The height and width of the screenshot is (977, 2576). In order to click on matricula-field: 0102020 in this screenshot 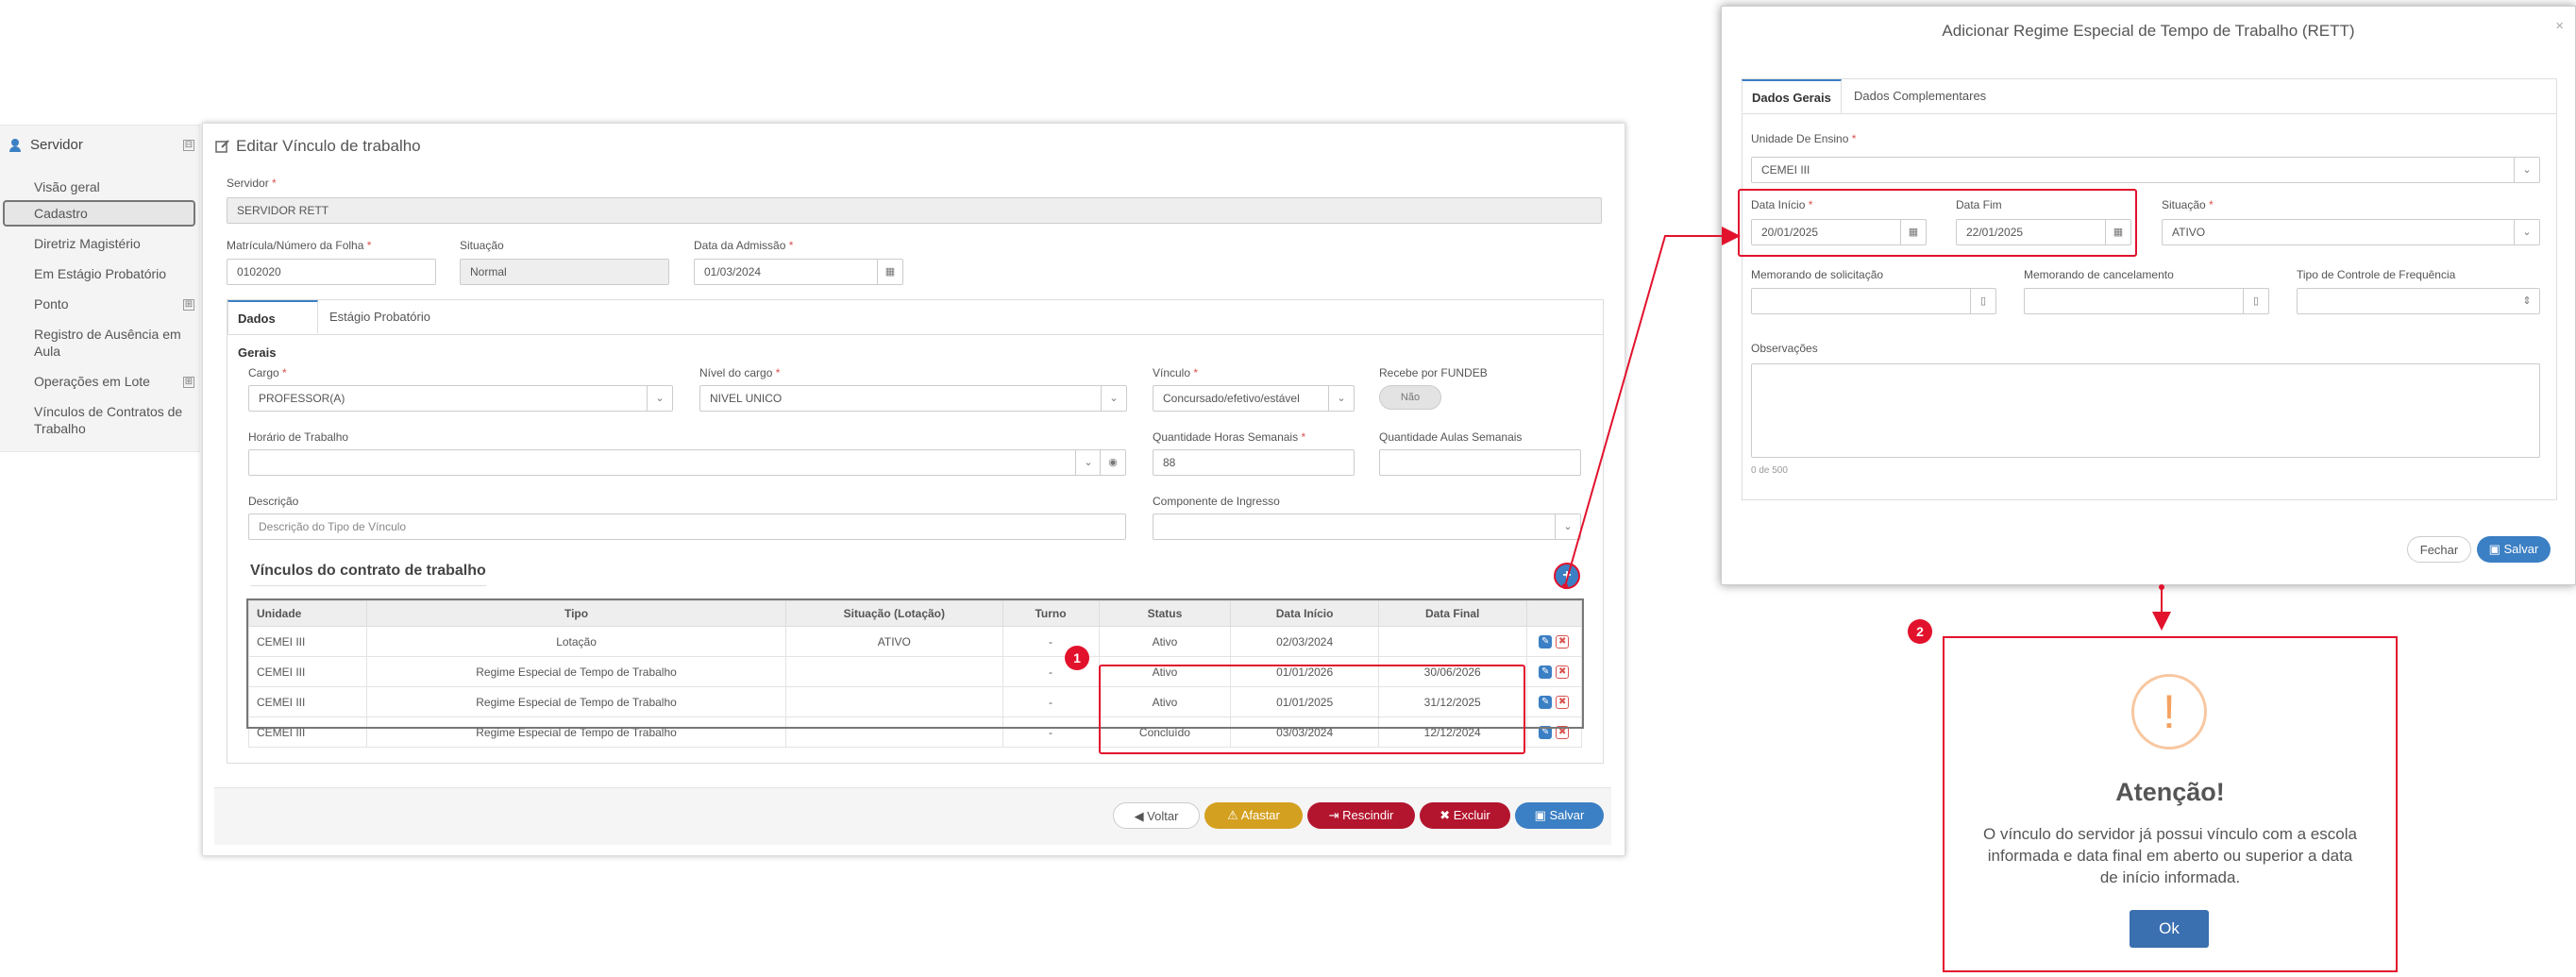, I will do `click(331, 272)`.